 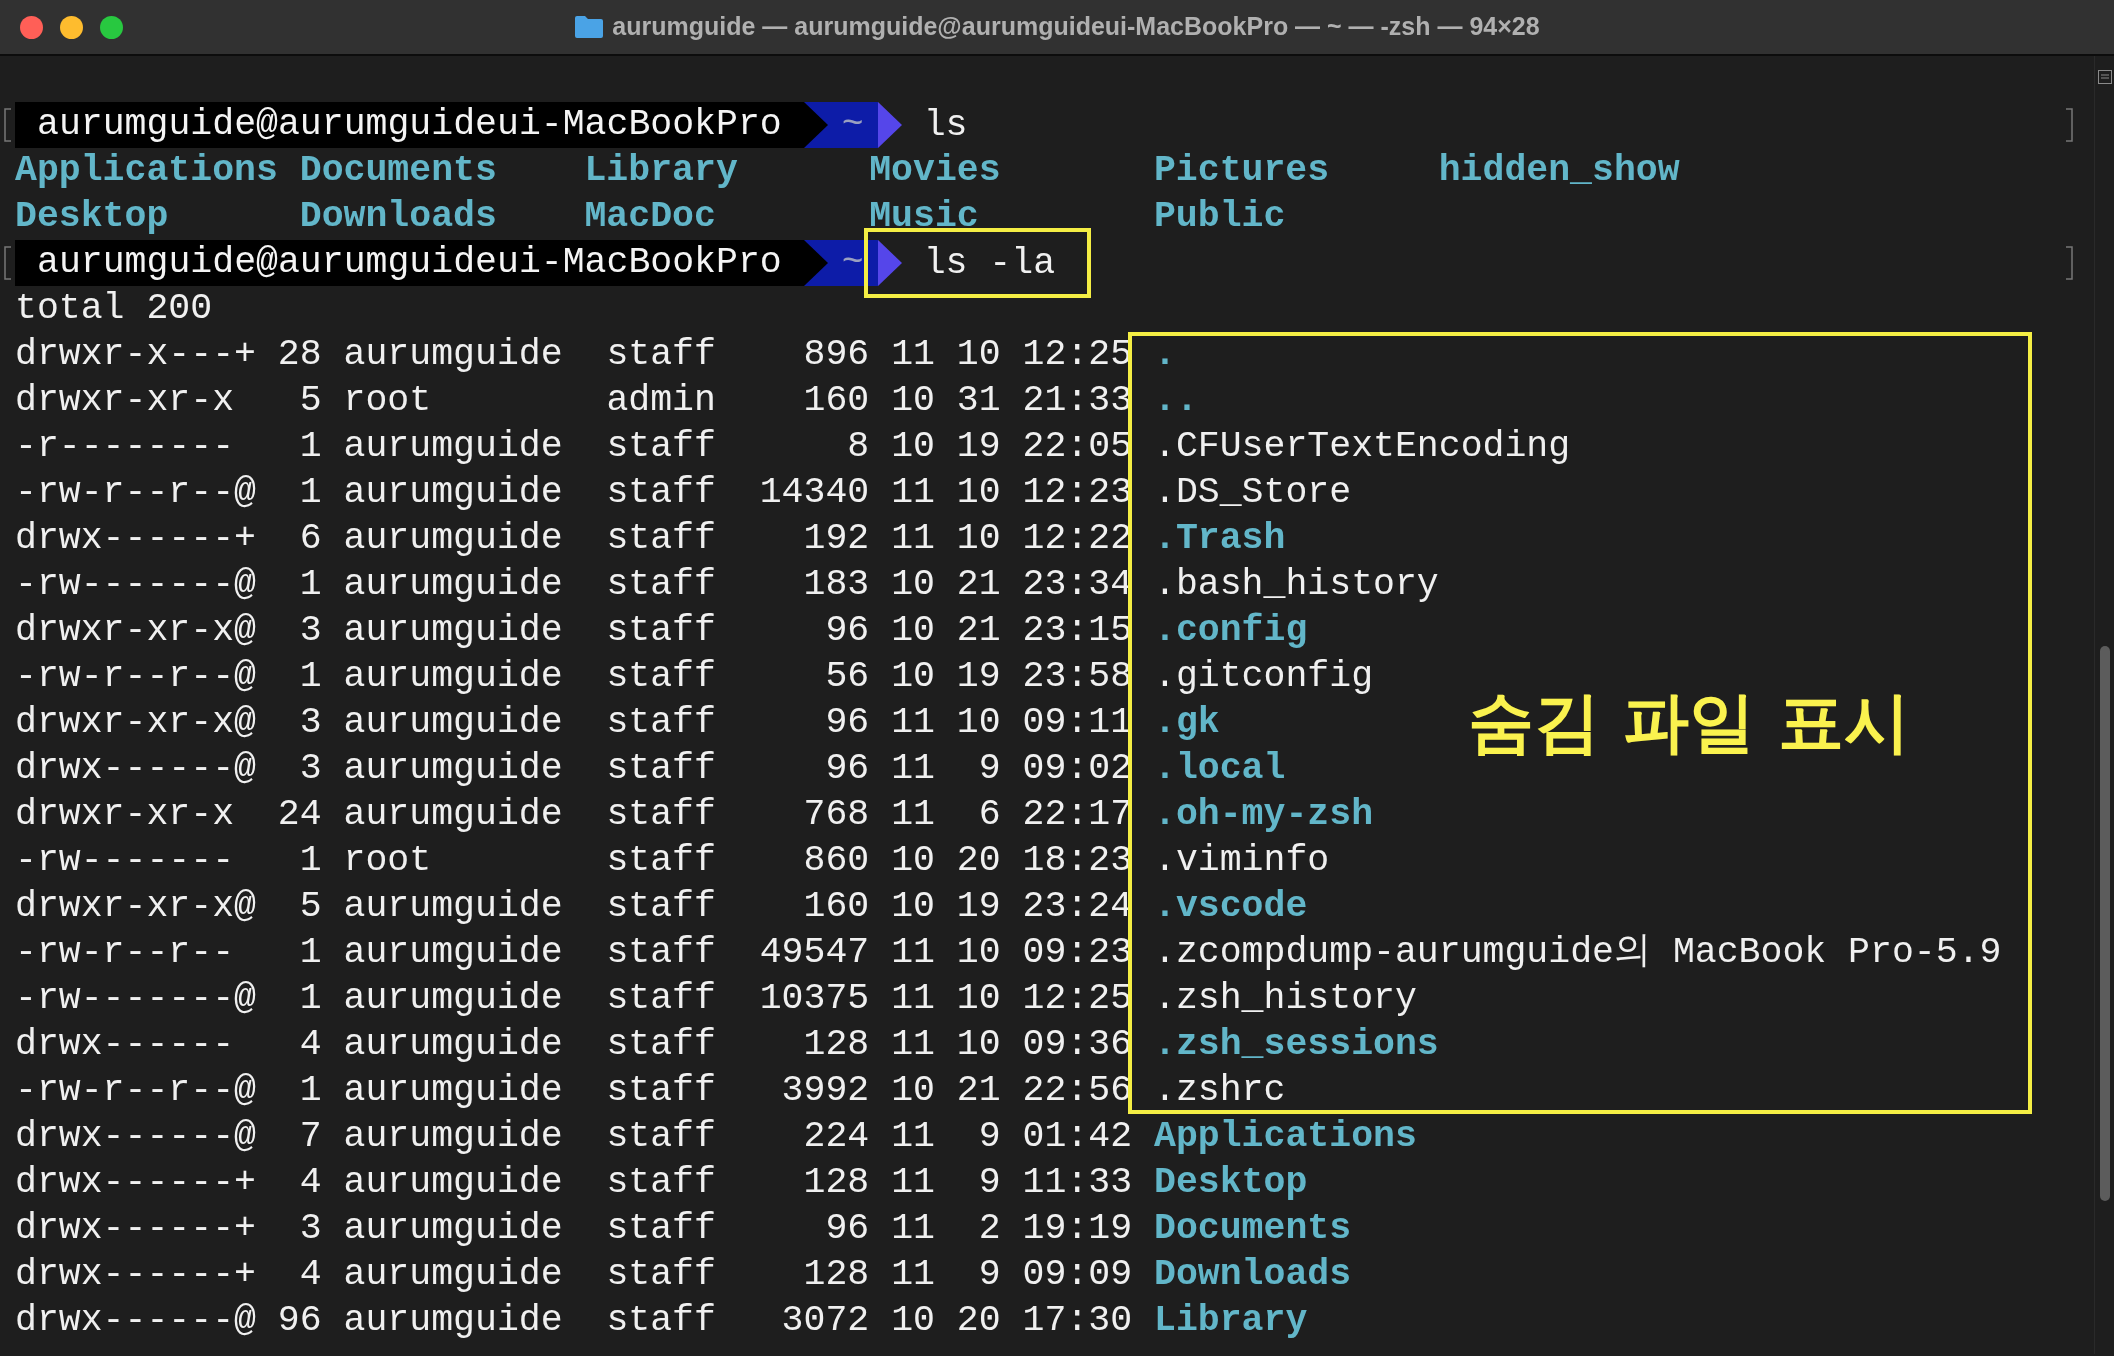 What do you see at coordinates (574, 539) in the screenshot?
I see `file-details: drwx------+ 6 aurumguide staff 192 11 10 12:22` at bounding box center [574, 539].